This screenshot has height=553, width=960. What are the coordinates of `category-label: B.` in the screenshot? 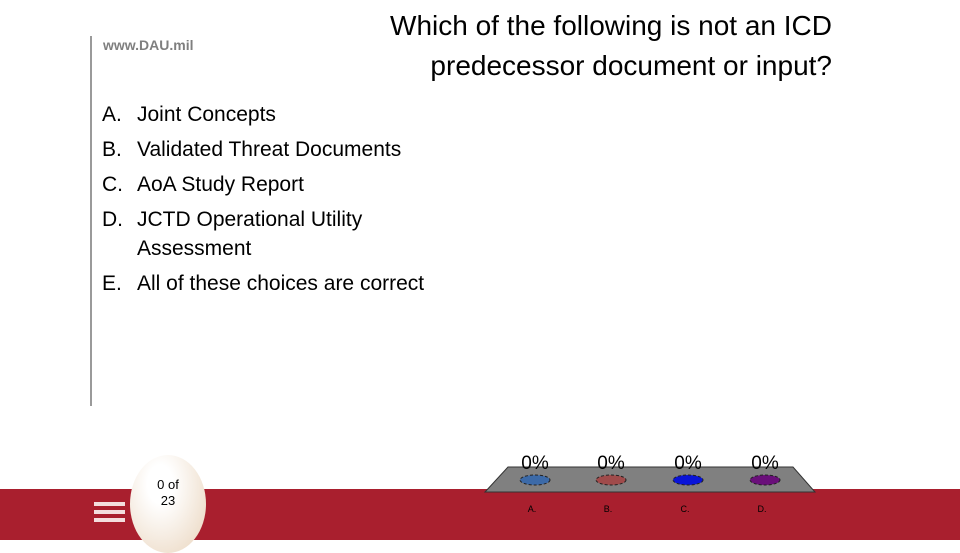 It's located at (608, 509).